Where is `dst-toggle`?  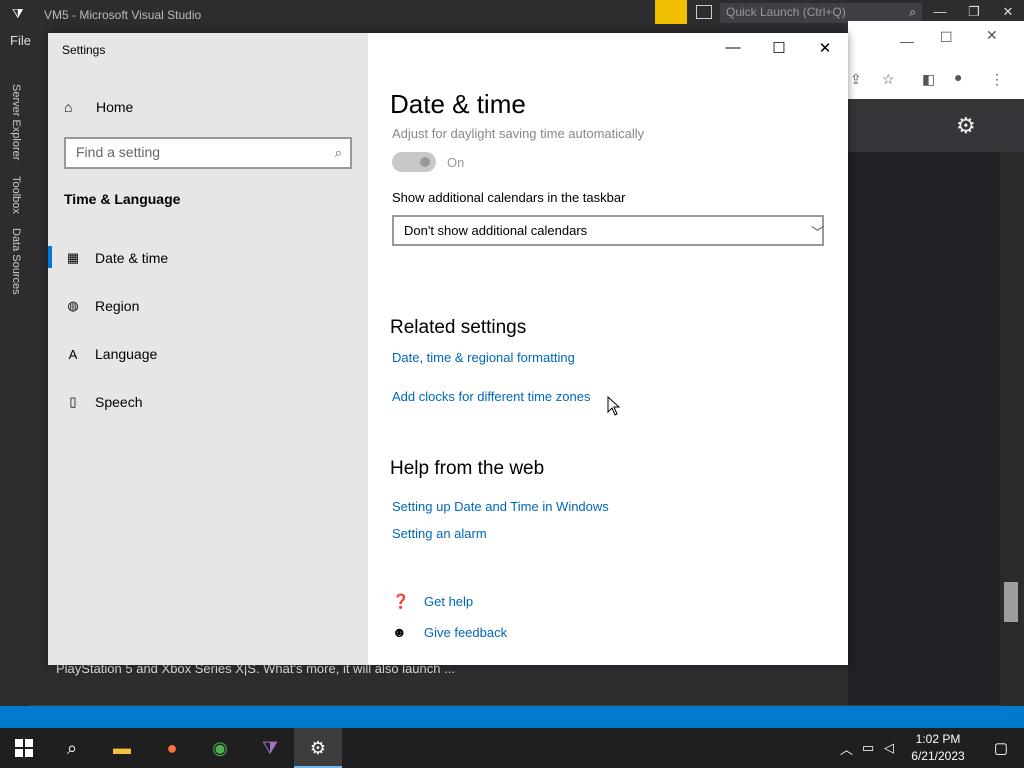
dst-toggle is located at coordinates (414, 162).